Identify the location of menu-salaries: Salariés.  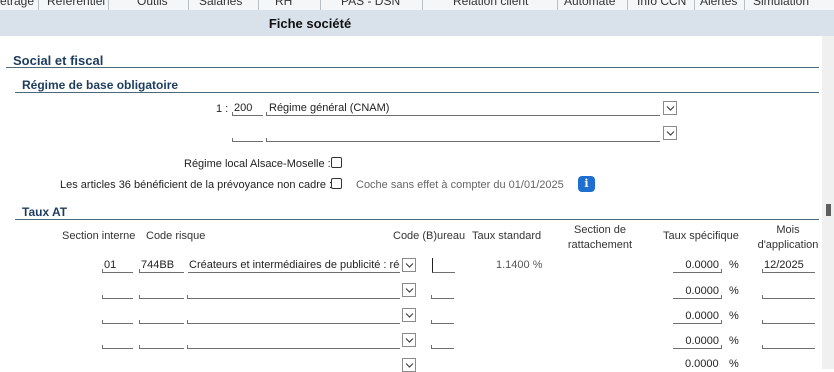
(220, 4).